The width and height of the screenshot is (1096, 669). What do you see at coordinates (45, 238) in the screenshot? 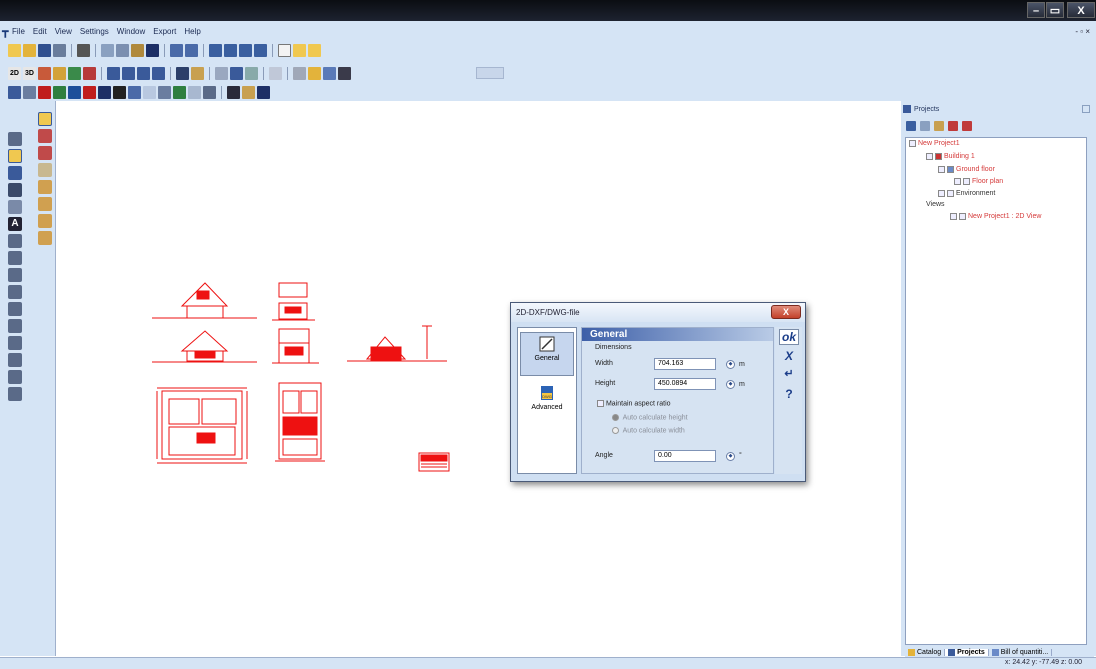
I see `mirror-tool-icon` at bounding box center [45, 238].